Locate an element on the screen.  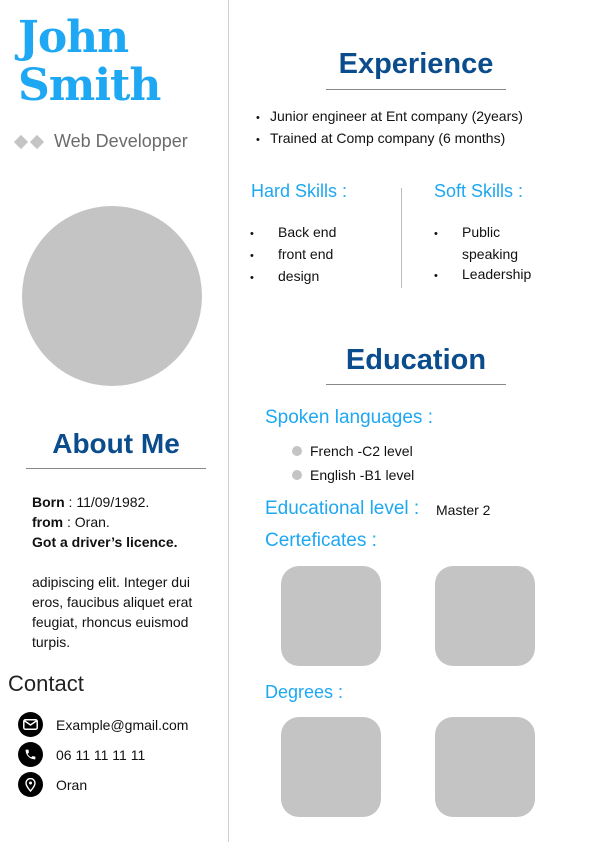
born-line: Born : 11/09/1982. is located at coordinates (91, 502).